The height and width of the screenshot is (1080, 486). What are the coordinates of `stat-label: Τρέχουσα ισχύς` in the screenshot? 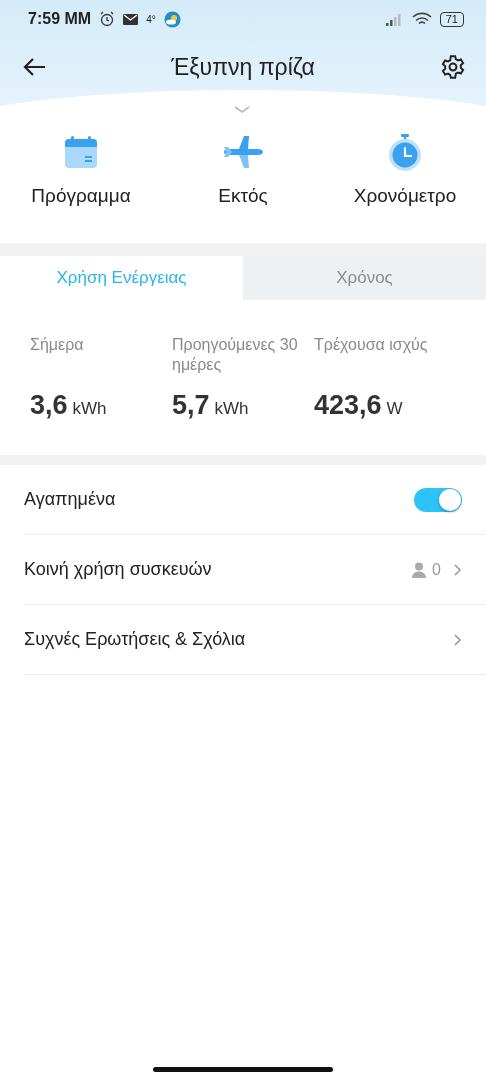 It's located at (371, 345).